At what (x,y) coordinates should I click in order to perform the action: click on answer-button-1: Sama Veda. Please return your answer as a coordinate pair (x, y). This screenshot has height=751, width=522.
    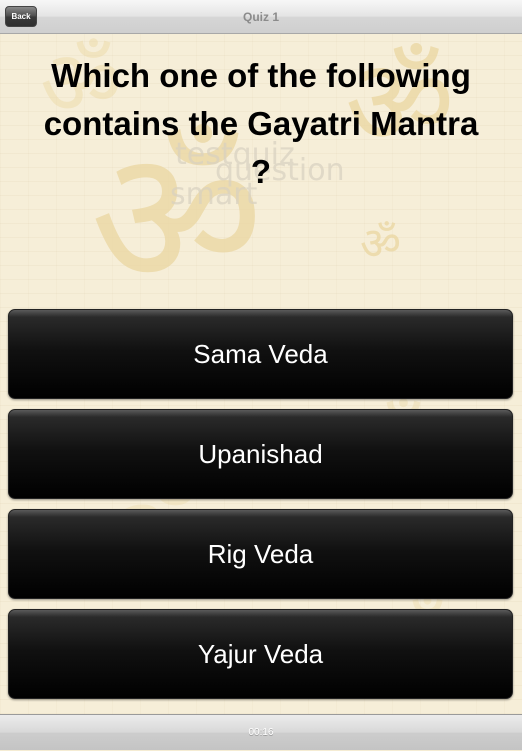
    Looking at the image, I should click on (260, 354).